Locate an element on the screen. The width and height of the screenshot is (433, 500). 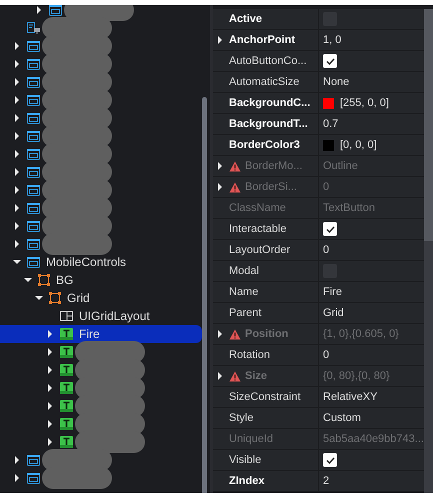
tree-item: MobileControls is located at coordinates (101, 262).